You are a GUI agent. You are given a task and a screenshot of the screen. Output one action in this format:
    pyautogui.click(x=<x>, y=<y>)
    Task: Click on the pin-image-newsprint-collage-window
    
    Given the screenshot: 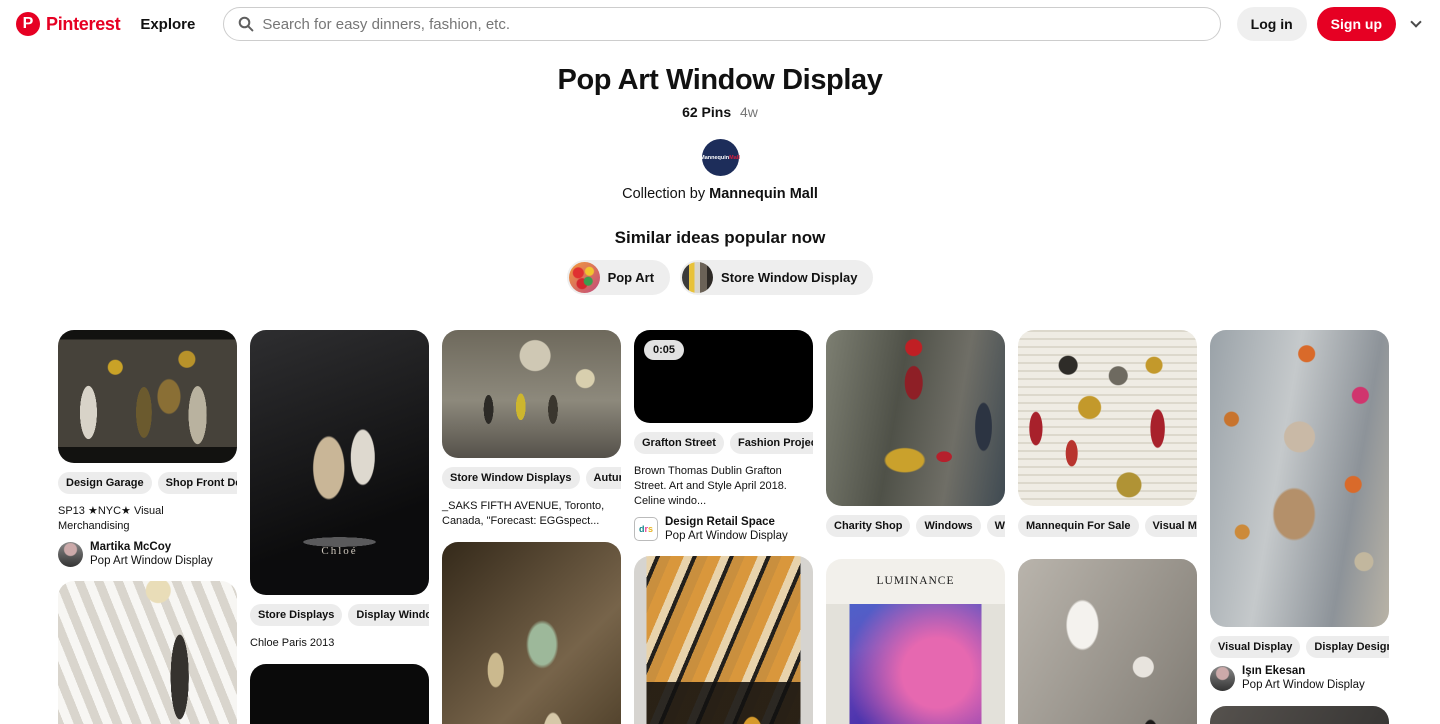 What is the action you would take?
    pyautogui.click(x=1107, y=418)
    